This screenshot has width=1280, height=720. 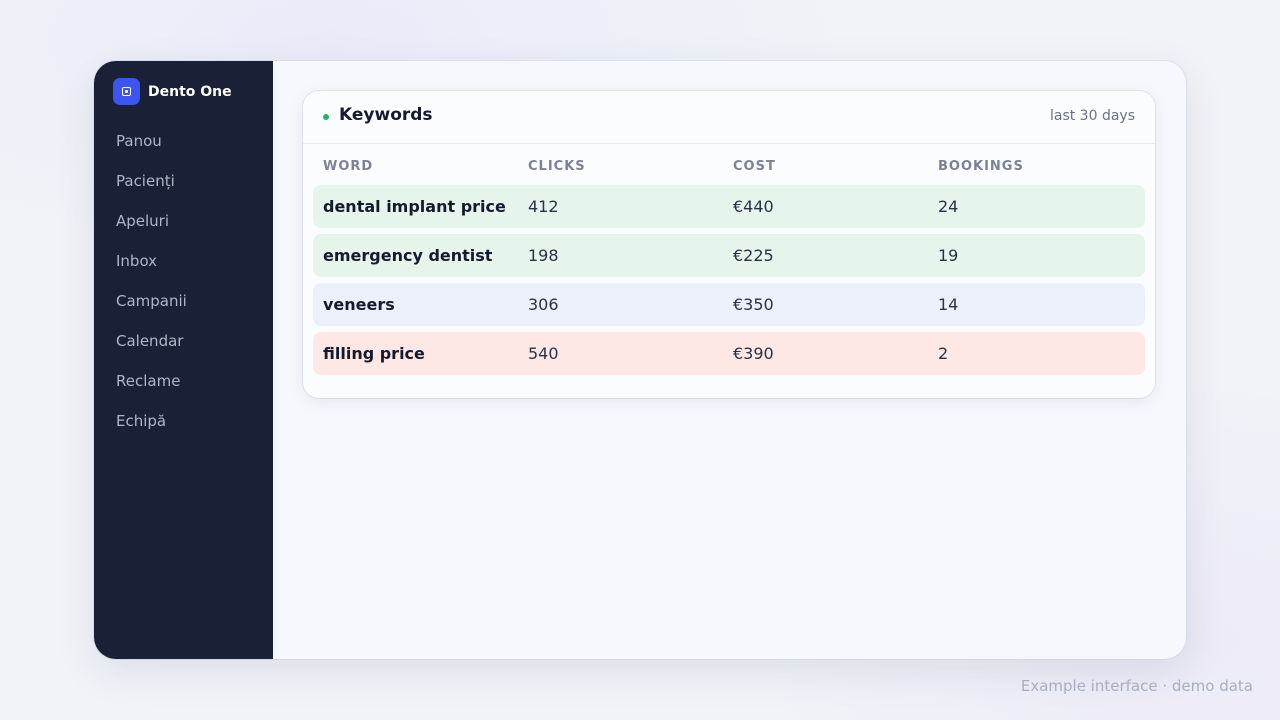 I want to click on logo-mark, so click(x=126, y=91).